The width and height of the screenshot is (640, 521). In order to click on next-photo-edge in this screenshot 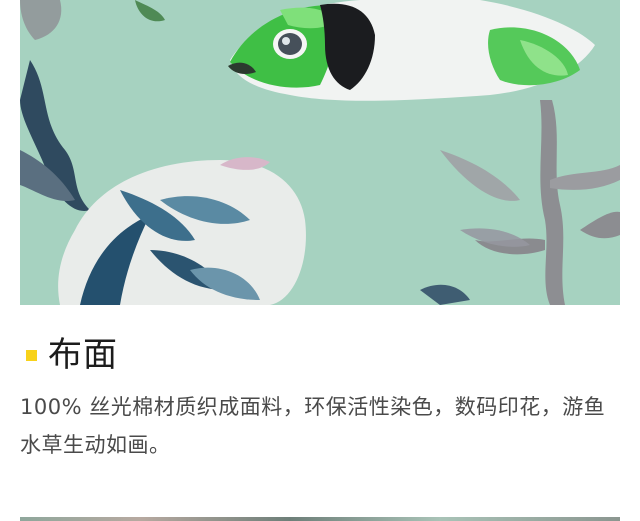, I will do `click(320, 519)`.